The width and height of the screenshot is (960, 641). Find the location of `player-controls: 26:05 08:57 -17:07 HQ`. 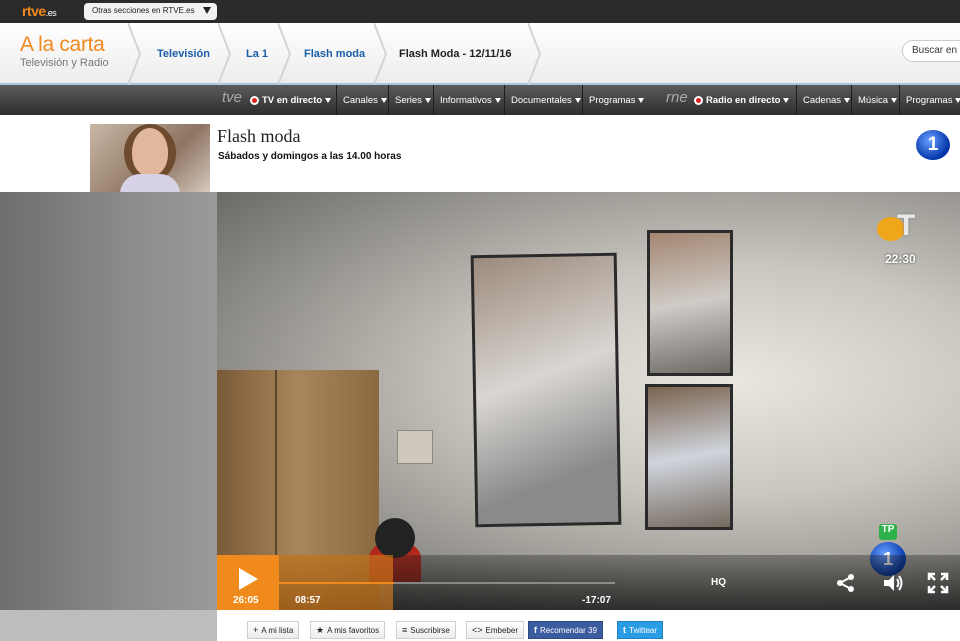

player-controls: 26:05 08:57 -17:07 HQ is located at coordinates (588, 582).